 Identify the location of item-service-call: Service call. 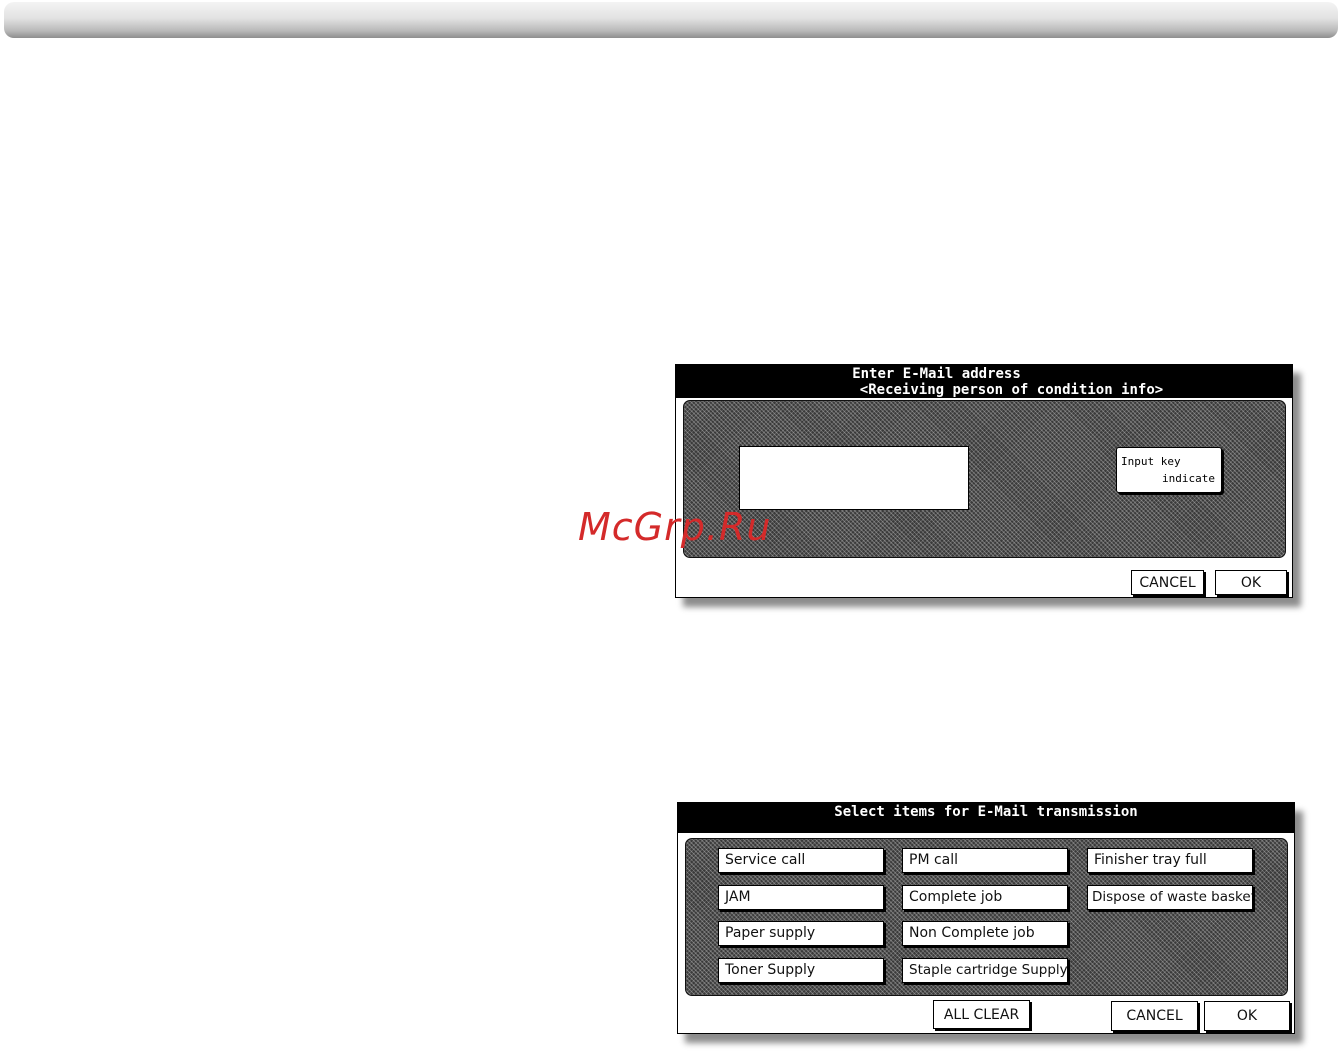
(801, 860).